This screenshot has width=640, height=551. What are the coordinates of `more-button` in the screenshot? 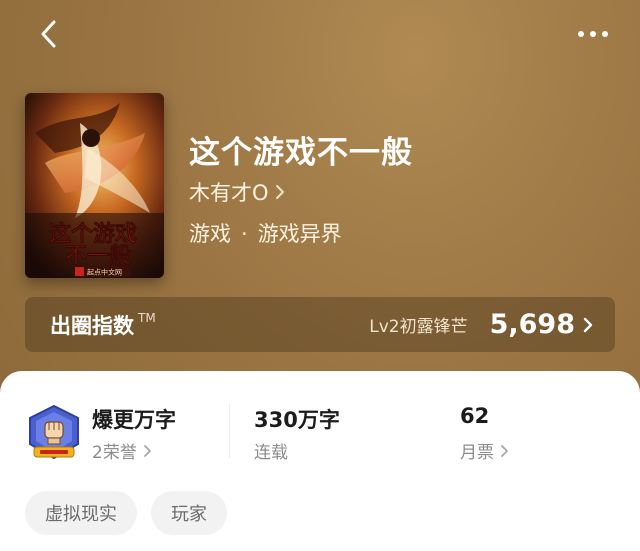 It's located at (593, 34).